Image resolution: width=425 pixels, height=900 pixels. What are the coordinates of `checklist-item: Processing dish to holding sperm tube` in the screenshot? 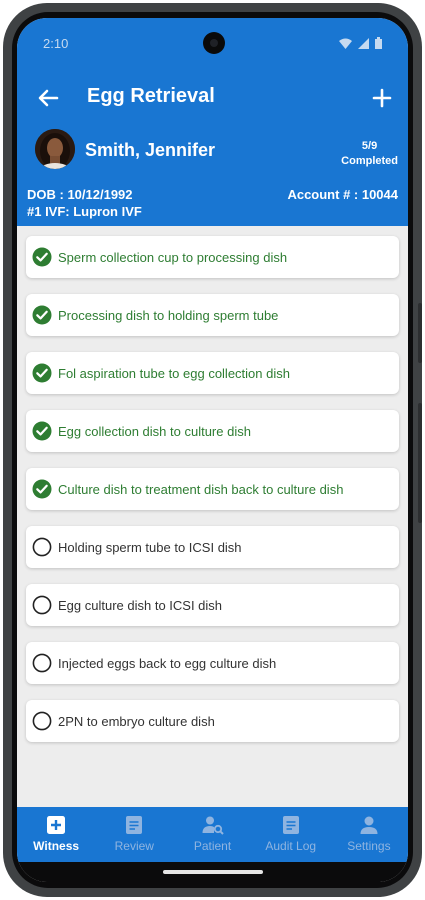 It's located at (212, 315).